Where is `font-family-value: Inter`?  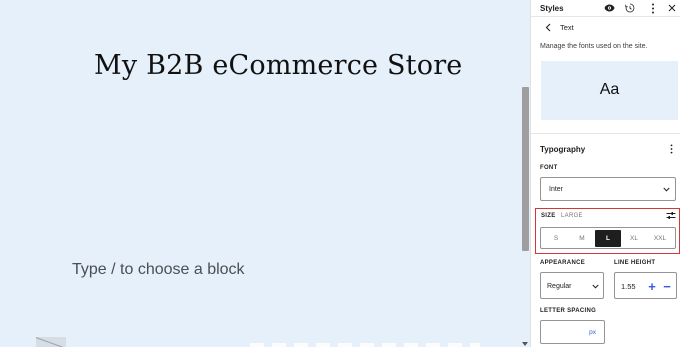
font-family-value: Inter is located at coordinates (556, 189).